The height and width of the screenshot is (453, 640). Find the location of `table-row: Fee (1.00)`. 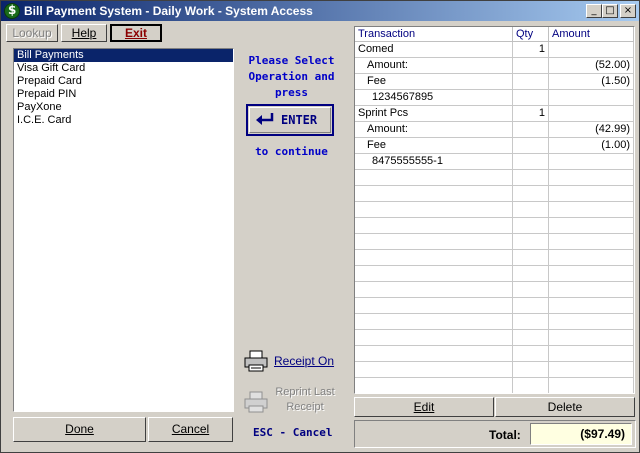

table-row: Fee (1.00) is located at coordinates (494, 146).